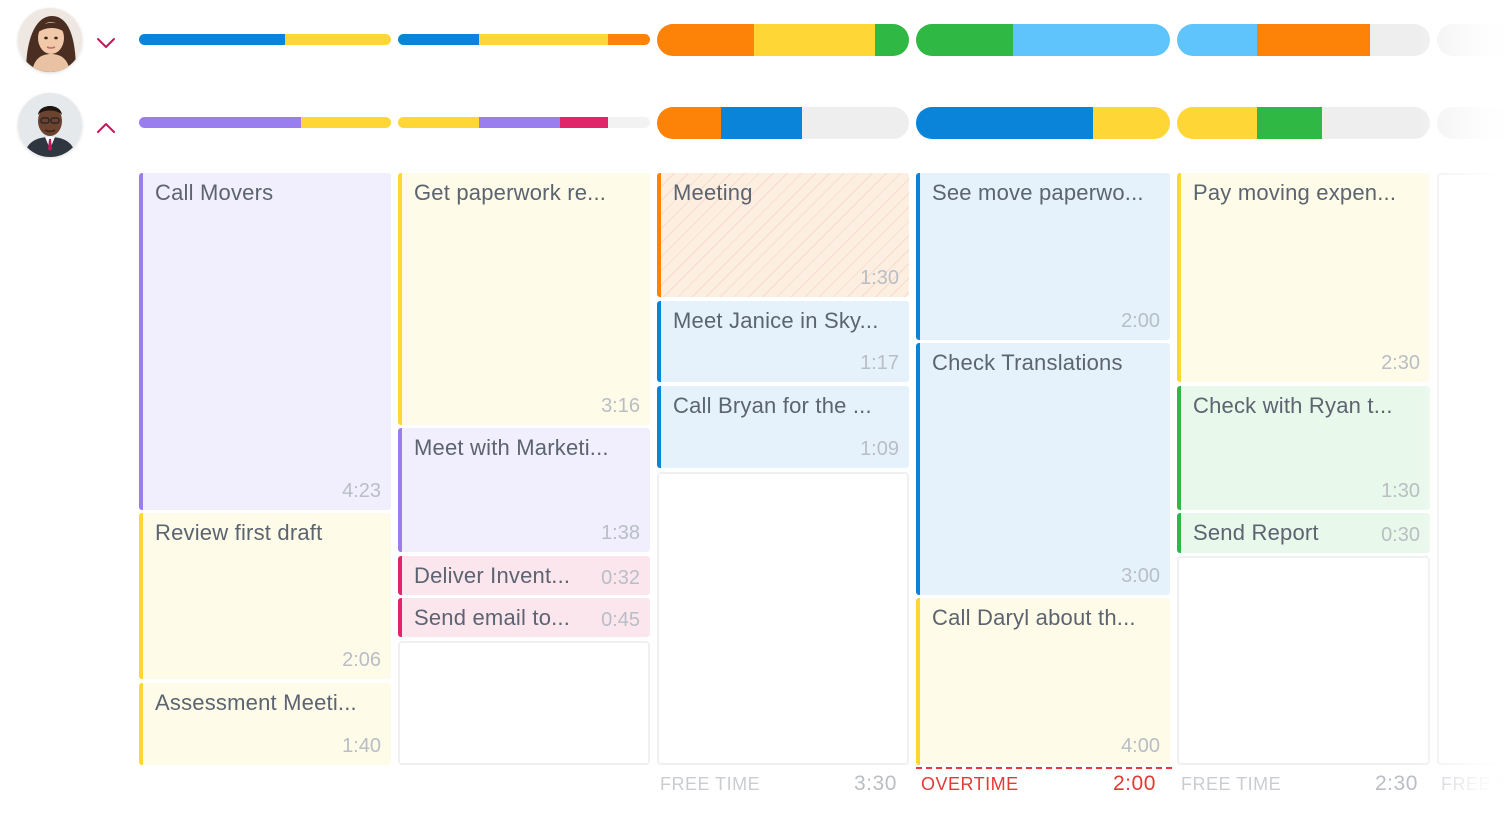 The image size is (1508, 824). I want to click on task-duration: 1:38, so click(620, 533).